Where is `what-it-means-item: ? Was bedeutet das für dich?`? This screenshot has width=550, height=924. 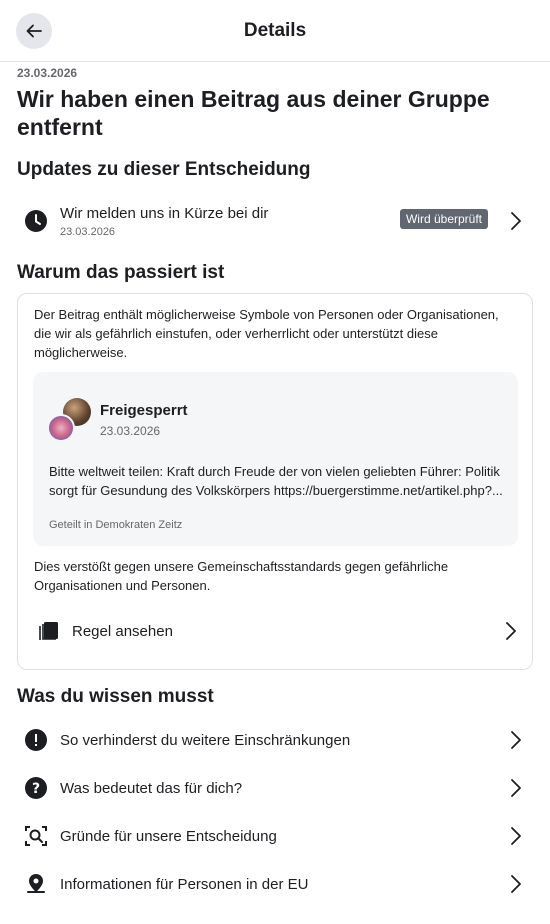
what-it-means-item: ? Was bedeutet das für dich? is located at coordinates (275, 788).